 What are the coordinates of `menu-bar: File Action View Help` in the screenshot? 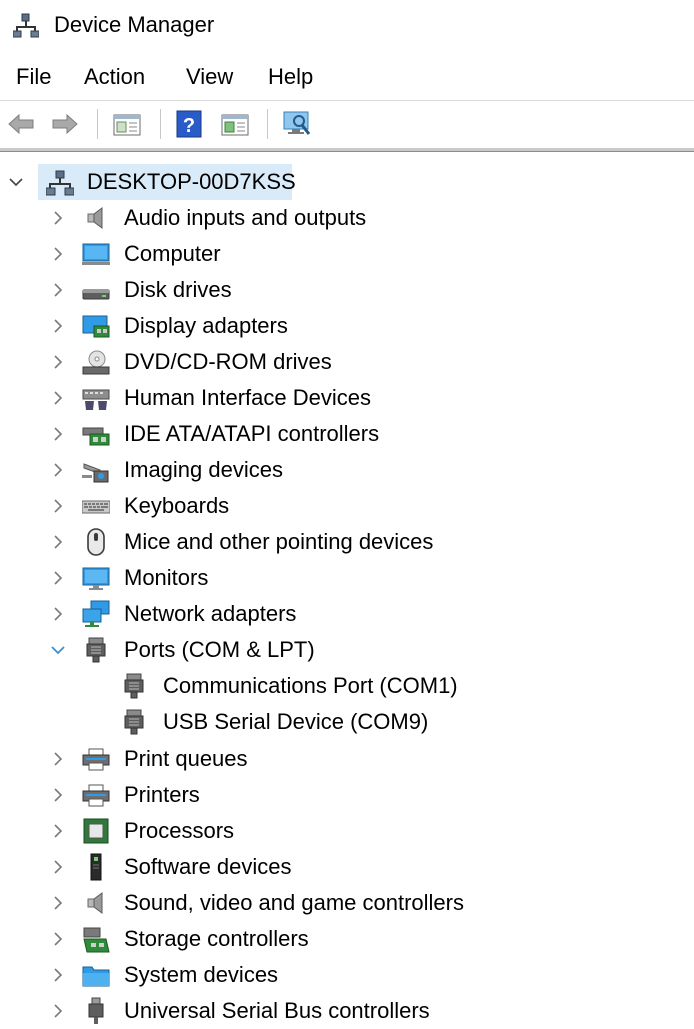 It's located at (347, 78).